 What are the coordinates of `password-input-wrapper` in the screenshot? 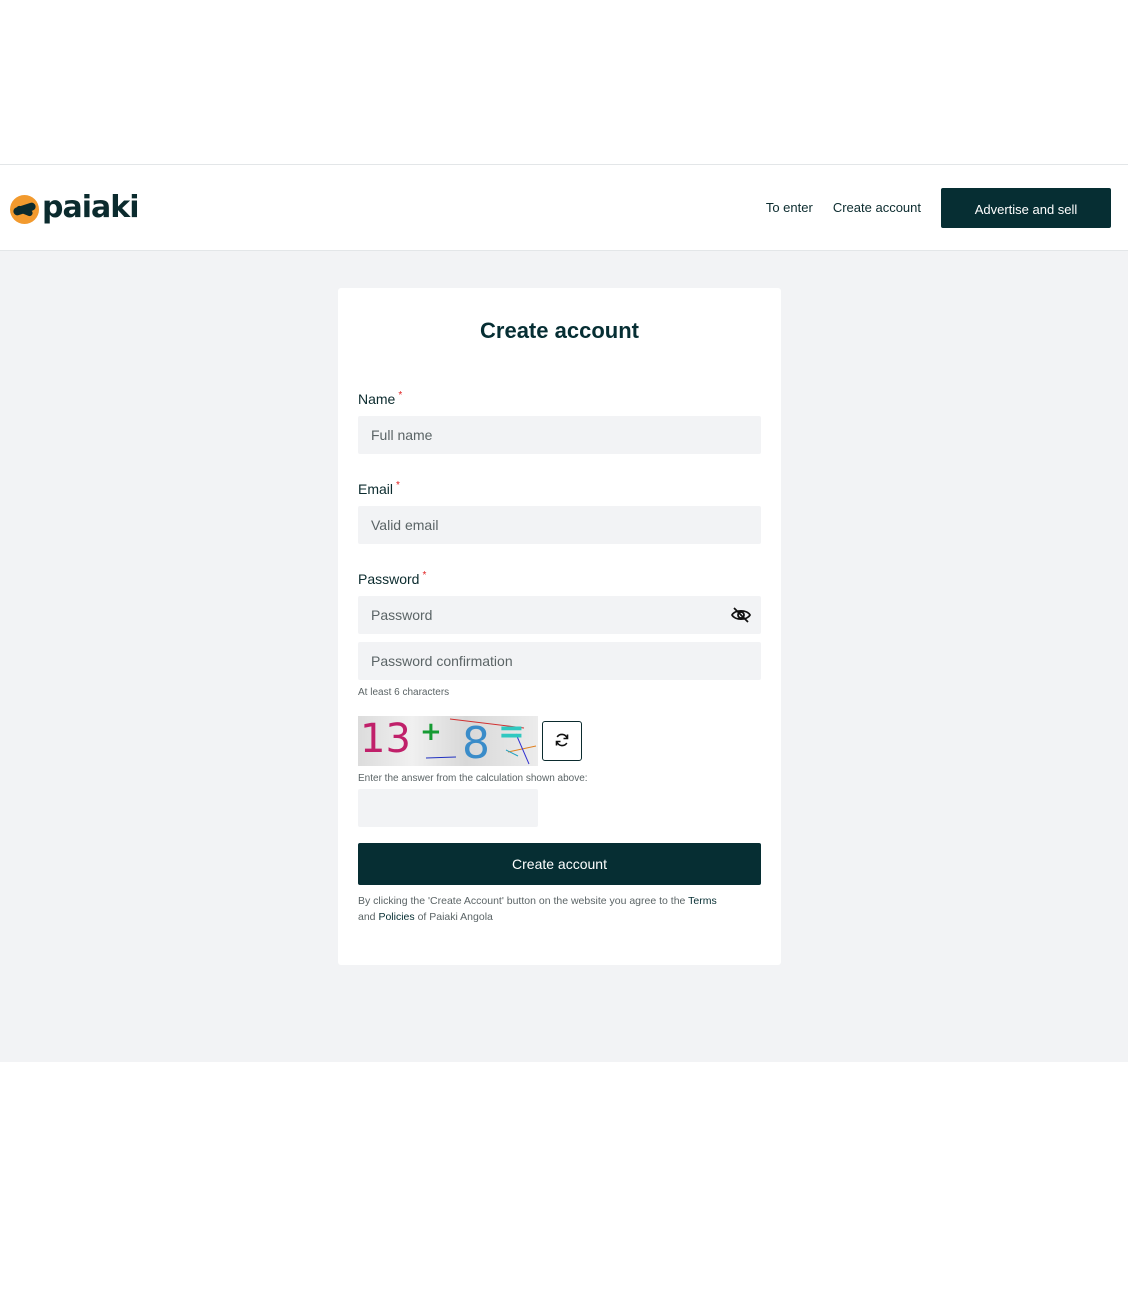 It's located at (559, 615).